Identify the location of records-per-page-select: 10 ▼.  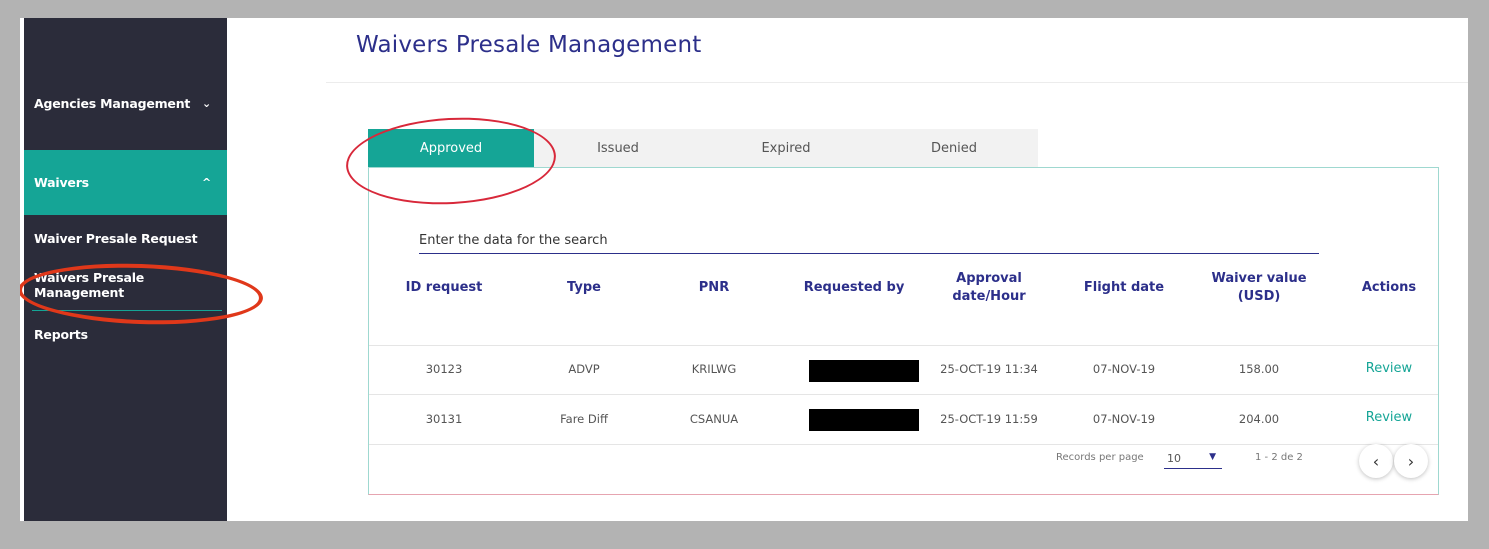
(1193, 458).